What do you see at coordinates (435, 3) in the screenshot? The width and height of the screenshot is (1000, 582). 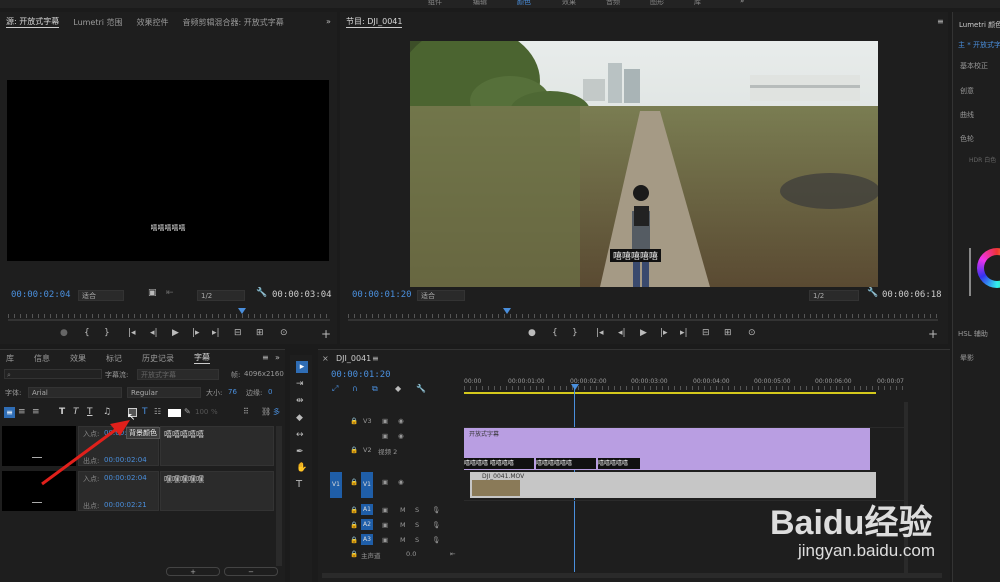 I see `workspace-tab-assembly: 组件` at bounding box center [435, 3].